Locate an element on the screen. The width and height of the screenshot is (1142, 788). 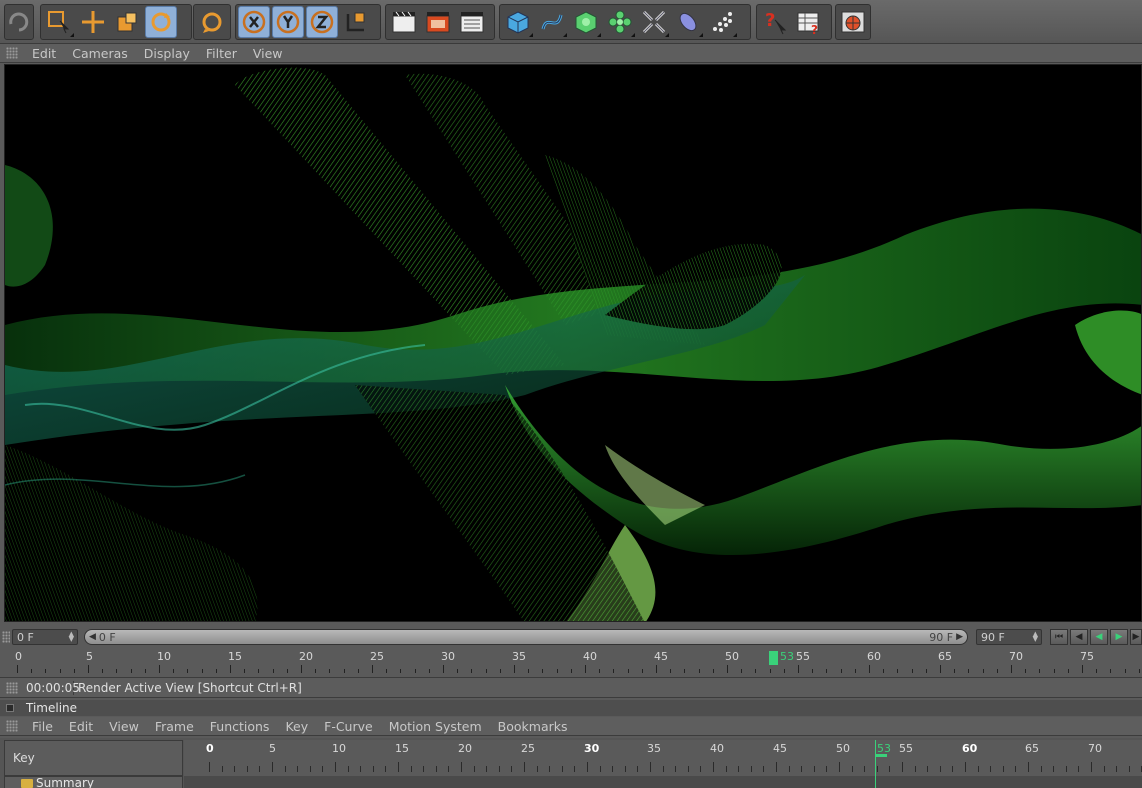
scale-icon is located at coordinates (127, 22).